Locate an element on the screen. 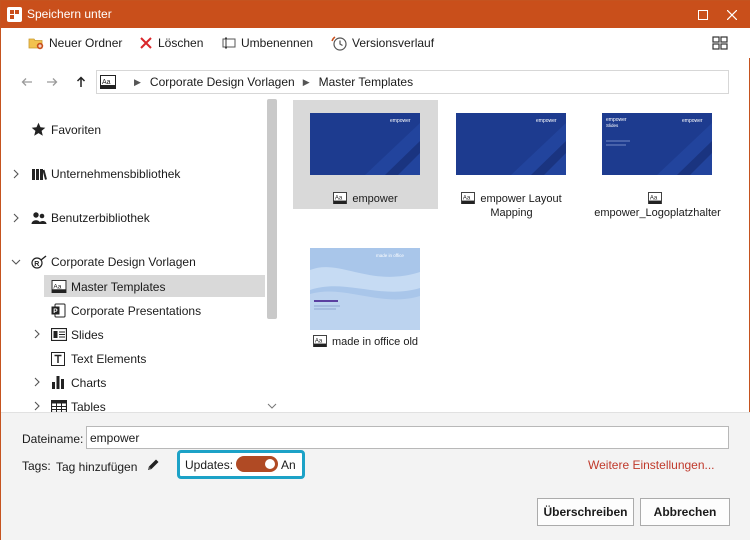 The width and height of the screenshot is (750, 540). template-thumbnail: made in office is located at coordinates (365, 289).